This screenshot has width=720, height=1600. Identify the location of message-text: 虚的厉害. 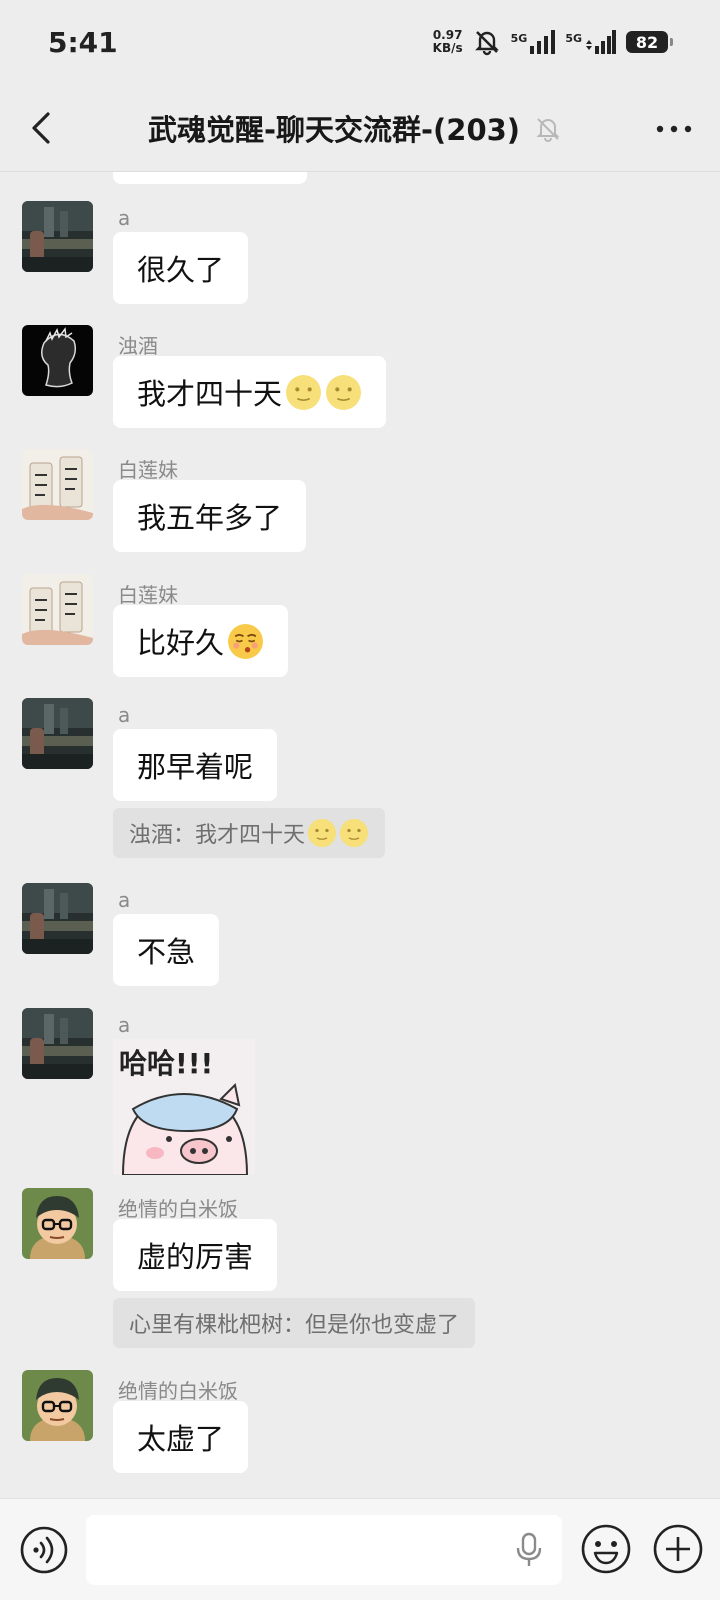
(195, 1257).